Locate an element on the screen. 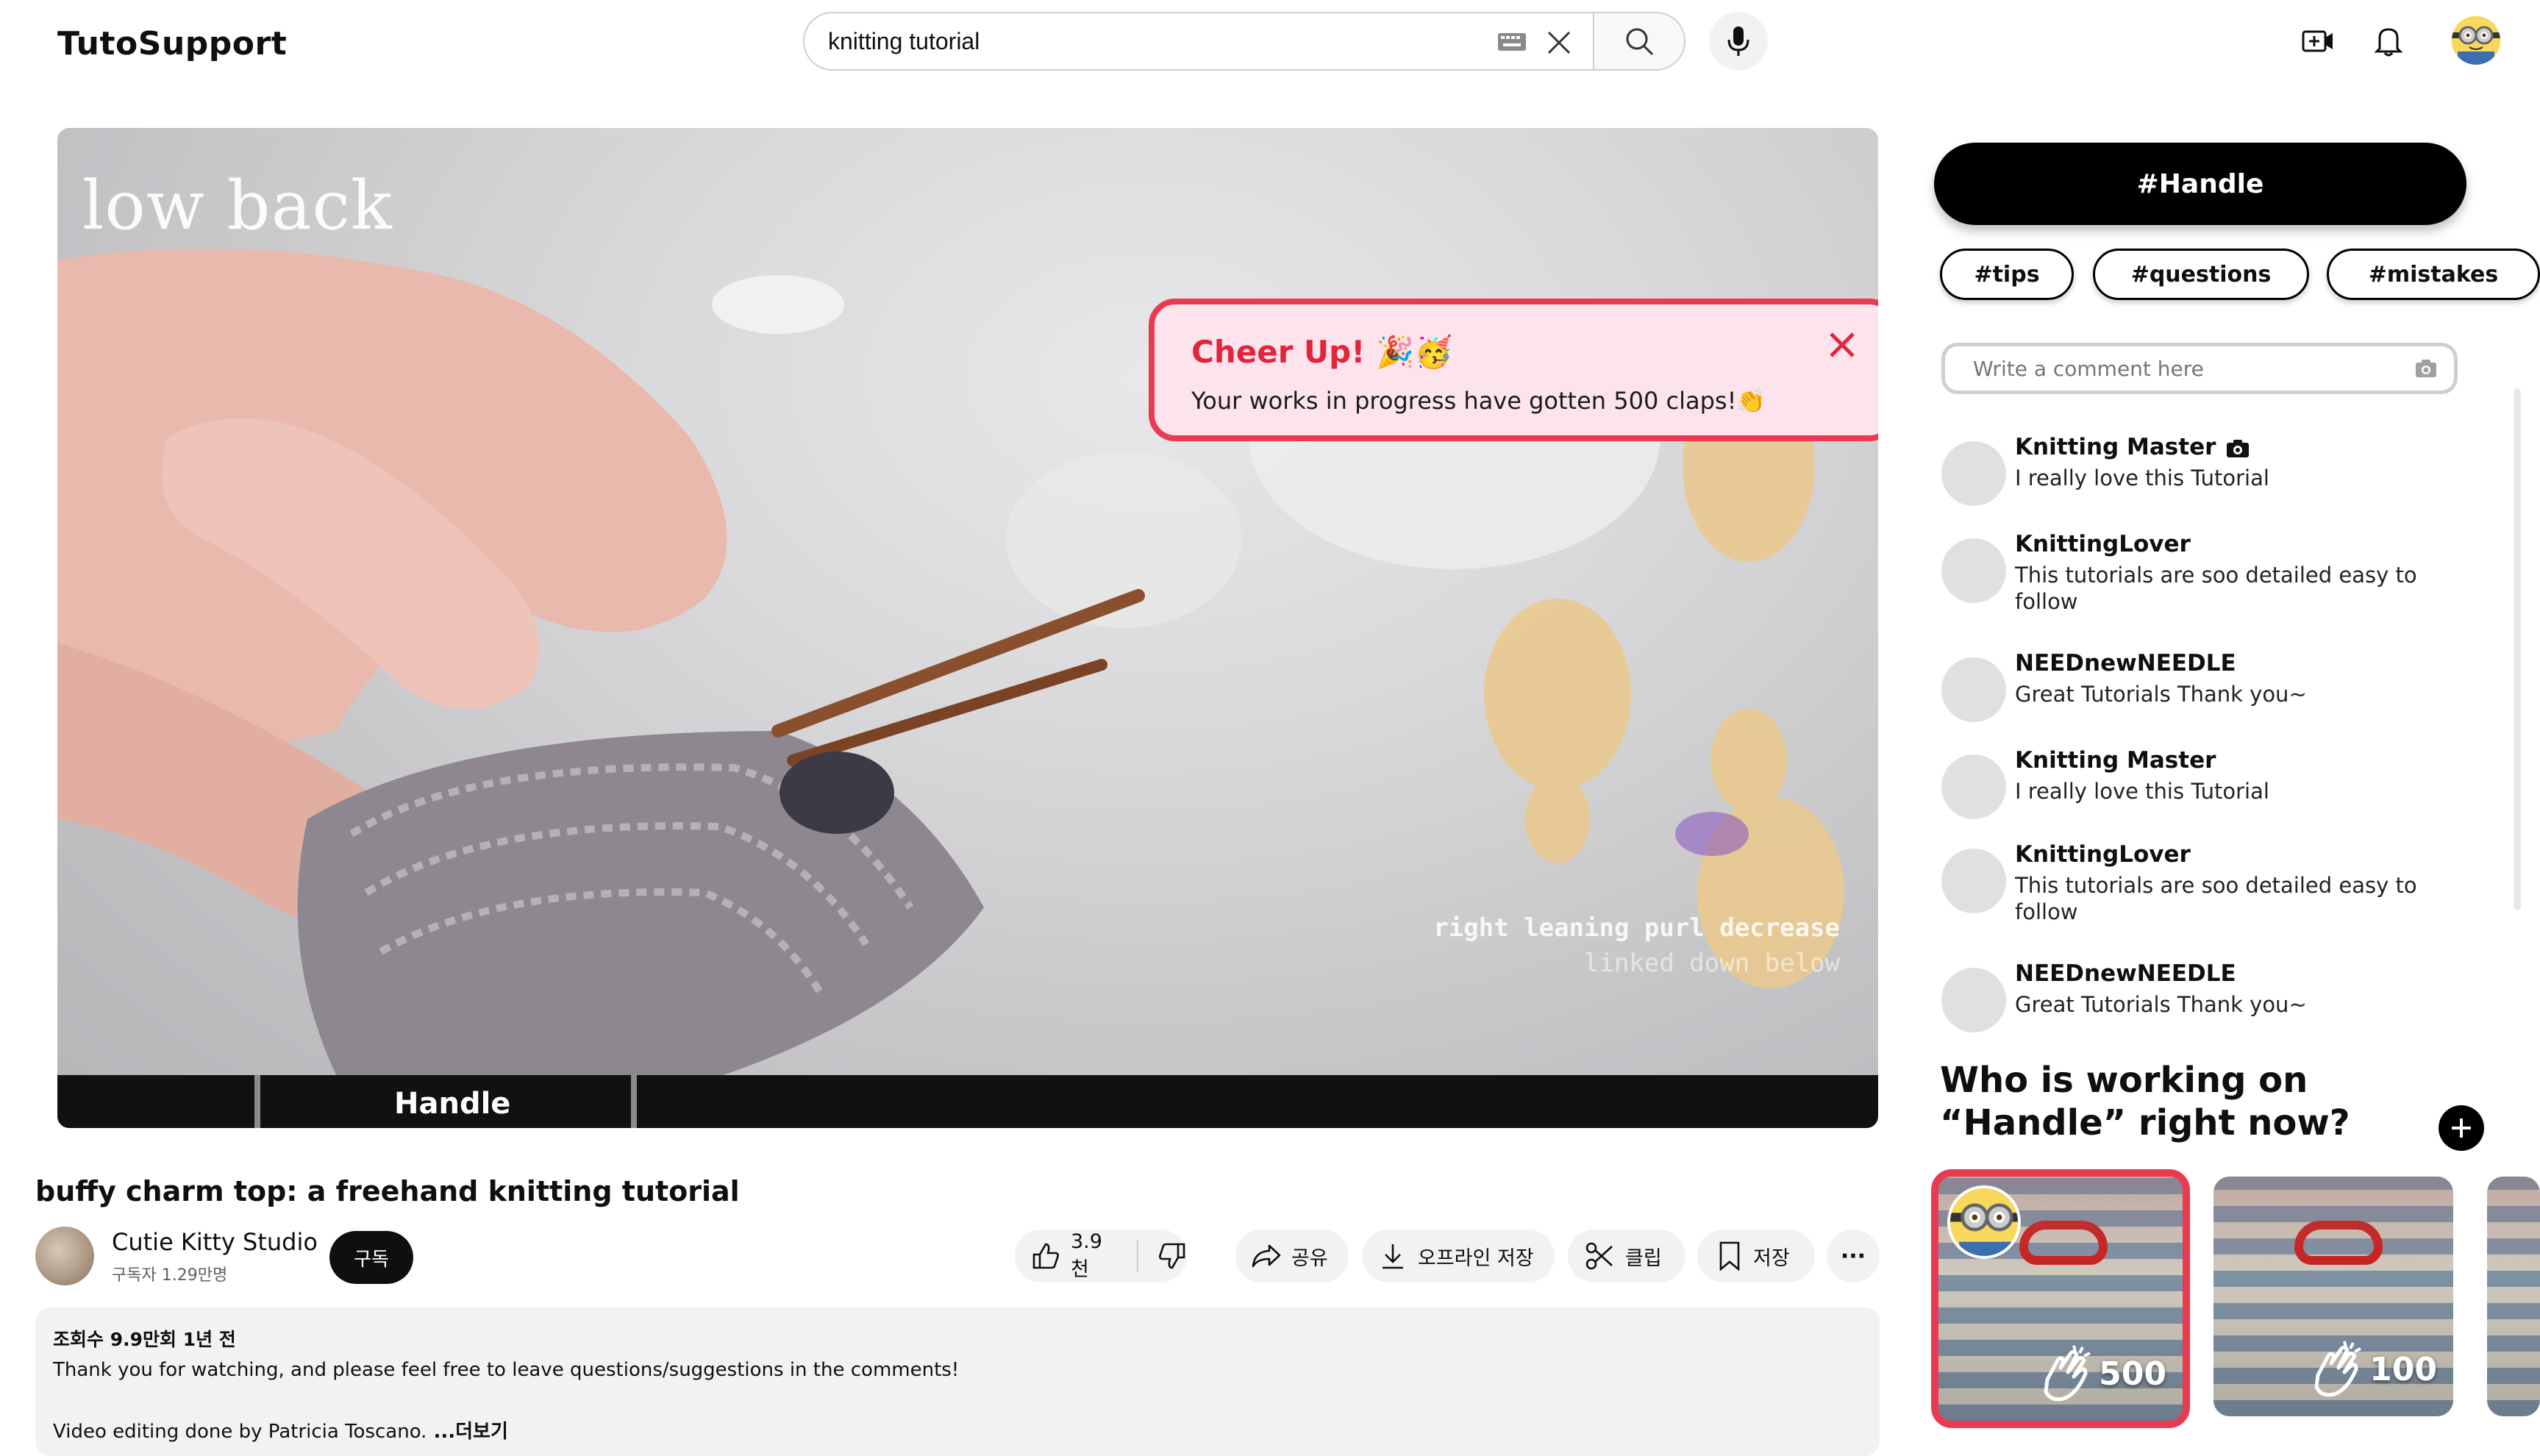 The height and width of the screenshot is (1456, 2540). download-icon is located at coordinates (1393, 1256).